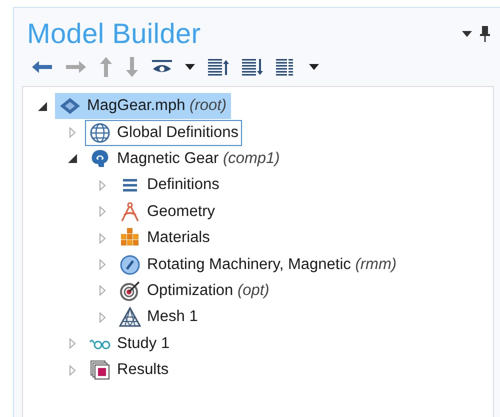 Image resolution: width=500 pixels, height=417 pixels. What do you see at coordinates (76, 67) in the screenshot?
I see `forward-arrow-icon` at bounding box center [76, 67].